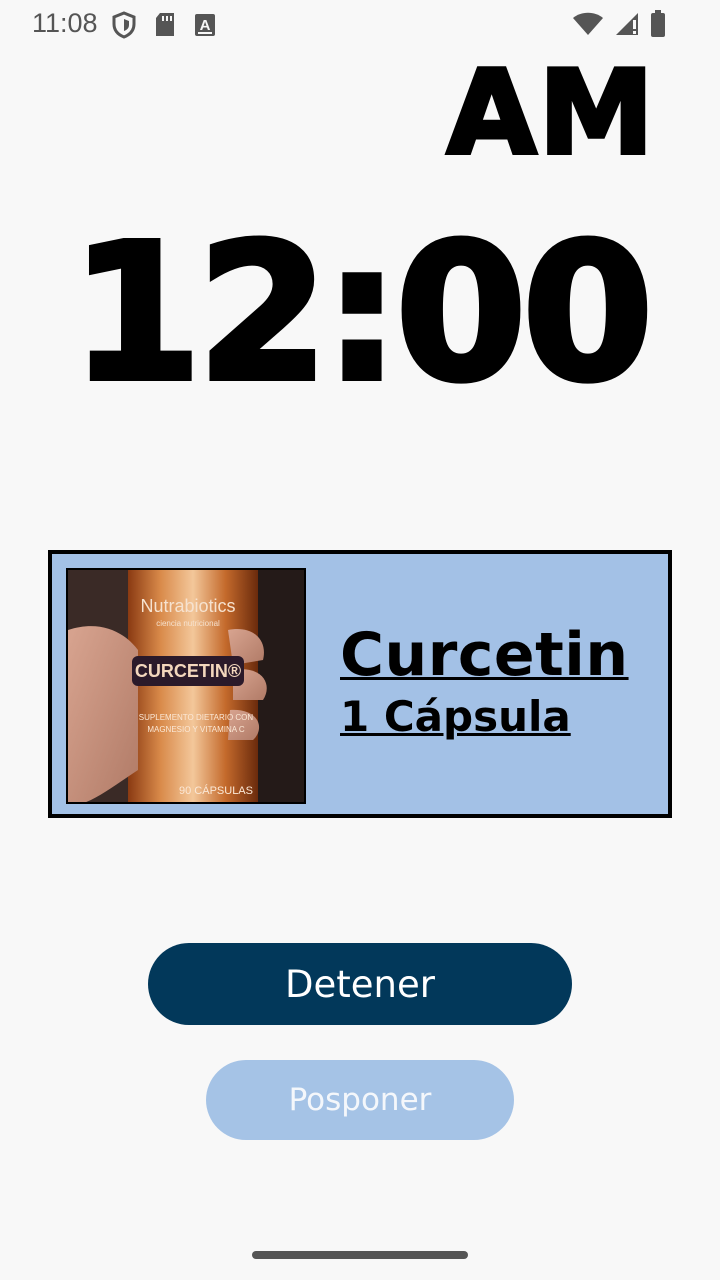 Image resolution: width=720 pixels, height=1280 pixels. Describe the element at coordinates (360, 1255) in the screenshot. I see `navigation-handle` at that location.